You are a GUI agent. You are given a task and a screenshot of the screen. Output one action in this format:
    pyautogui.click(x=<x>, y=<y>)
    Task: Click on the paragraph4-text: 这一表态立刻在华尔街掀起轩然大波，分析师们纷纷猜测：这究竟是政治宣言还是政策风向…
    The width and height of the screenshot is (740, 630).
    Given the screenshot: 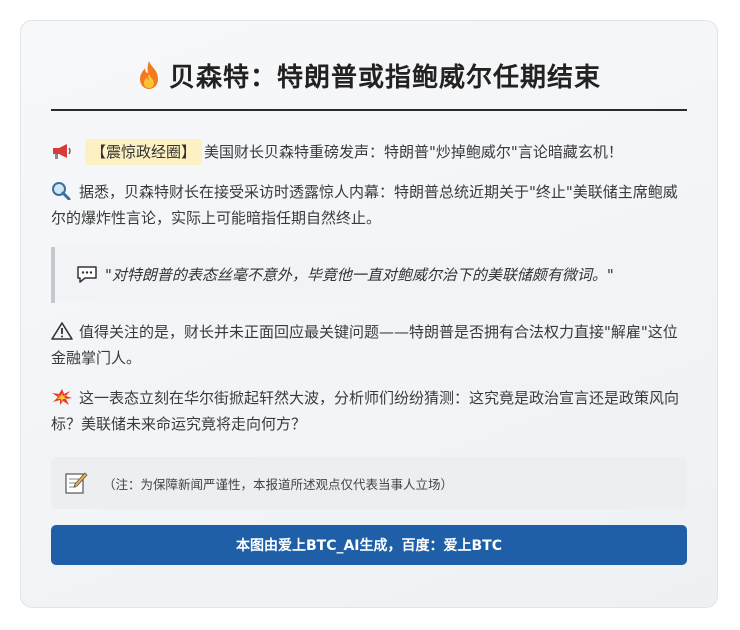 What is the action you would take?
    pyautogui.click(x=365, y=411)
    